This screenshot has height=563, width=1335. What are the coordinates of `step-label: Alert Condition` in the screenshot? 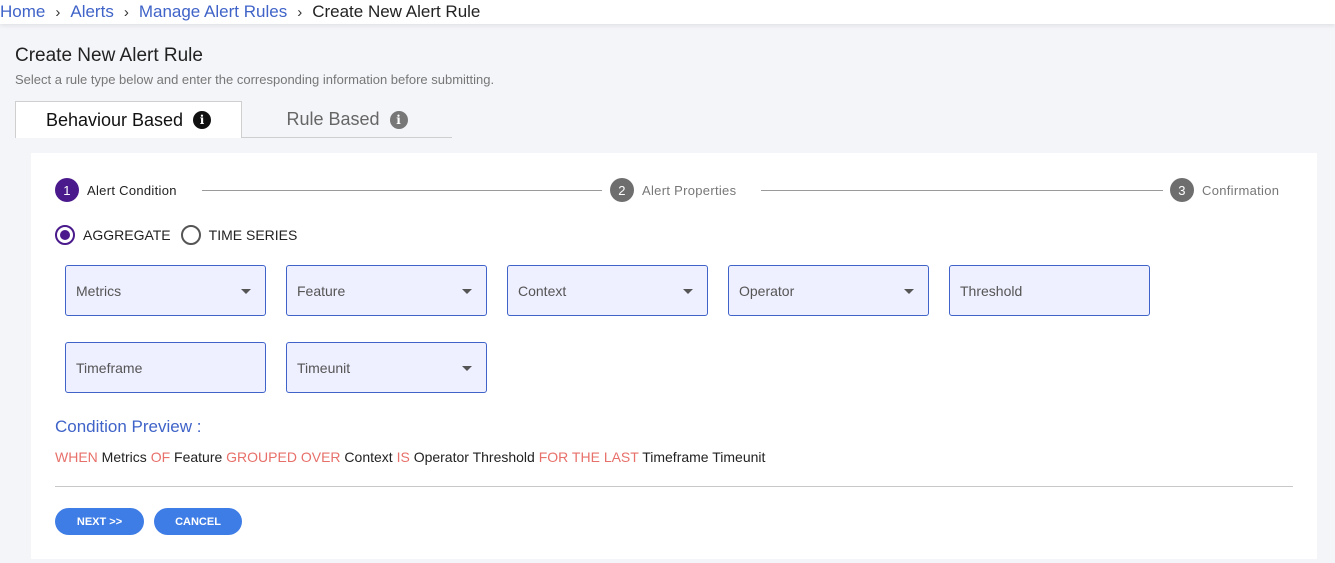 It's located at (132, 190).